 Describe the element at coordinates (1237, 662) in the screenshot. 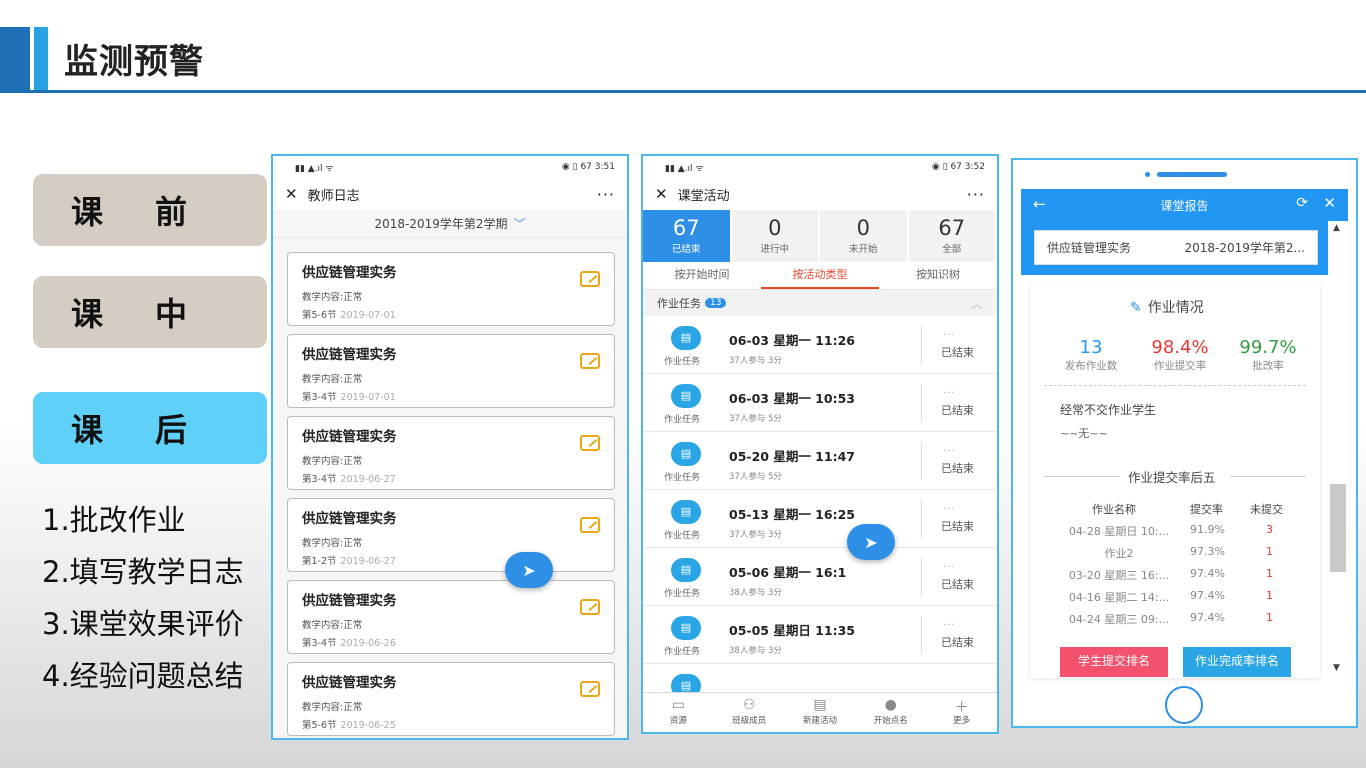

I see `completion-rate-rank-button: 作业完成率排名` at that location.